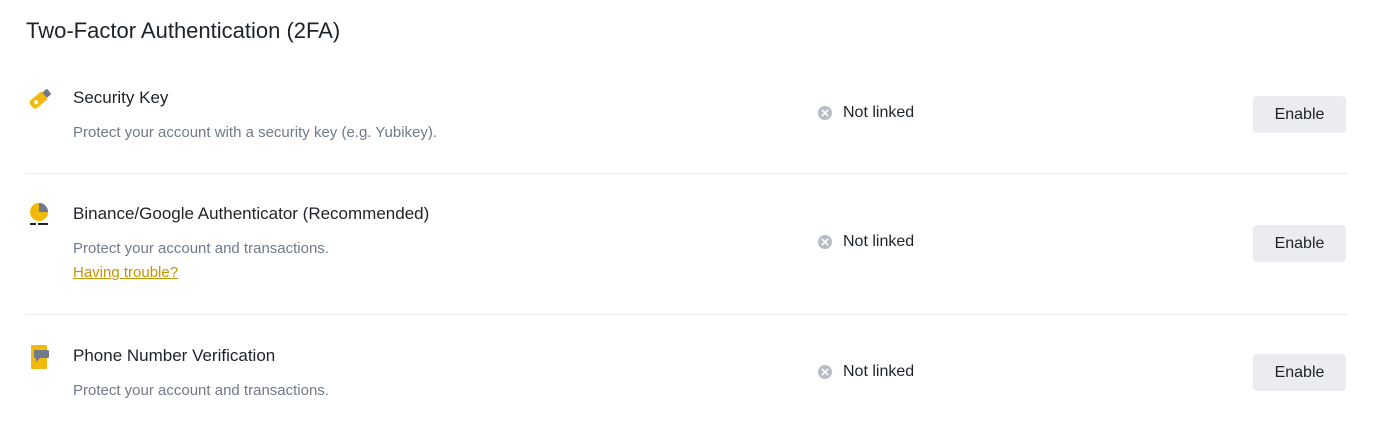  Describe the element at coordinates (201, 390) in the screenshot. I see `phone-verification-description: Protect your account and transactions.` at that location.